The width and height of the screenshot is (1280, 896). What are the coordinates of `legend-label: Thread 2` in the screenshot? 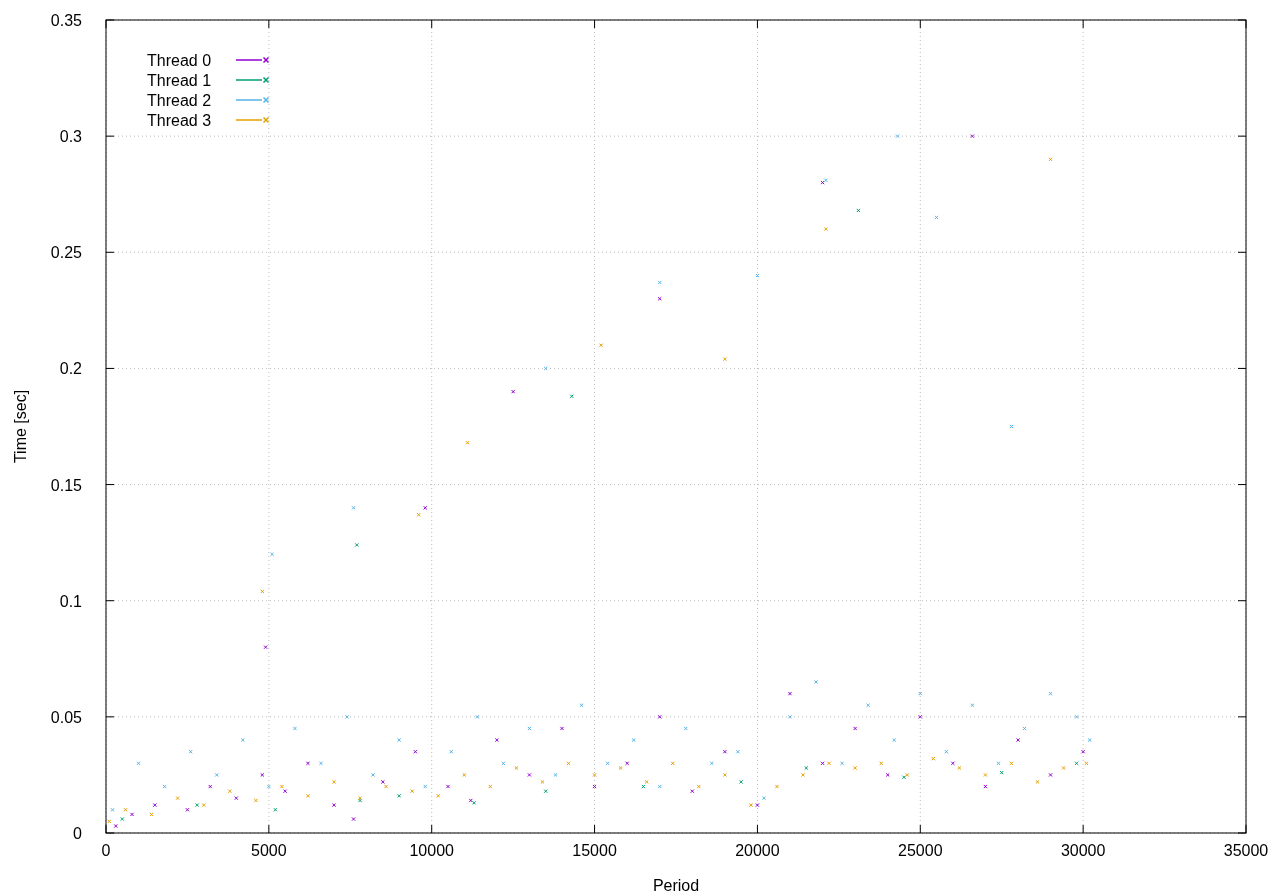 It's located at (179, 100).